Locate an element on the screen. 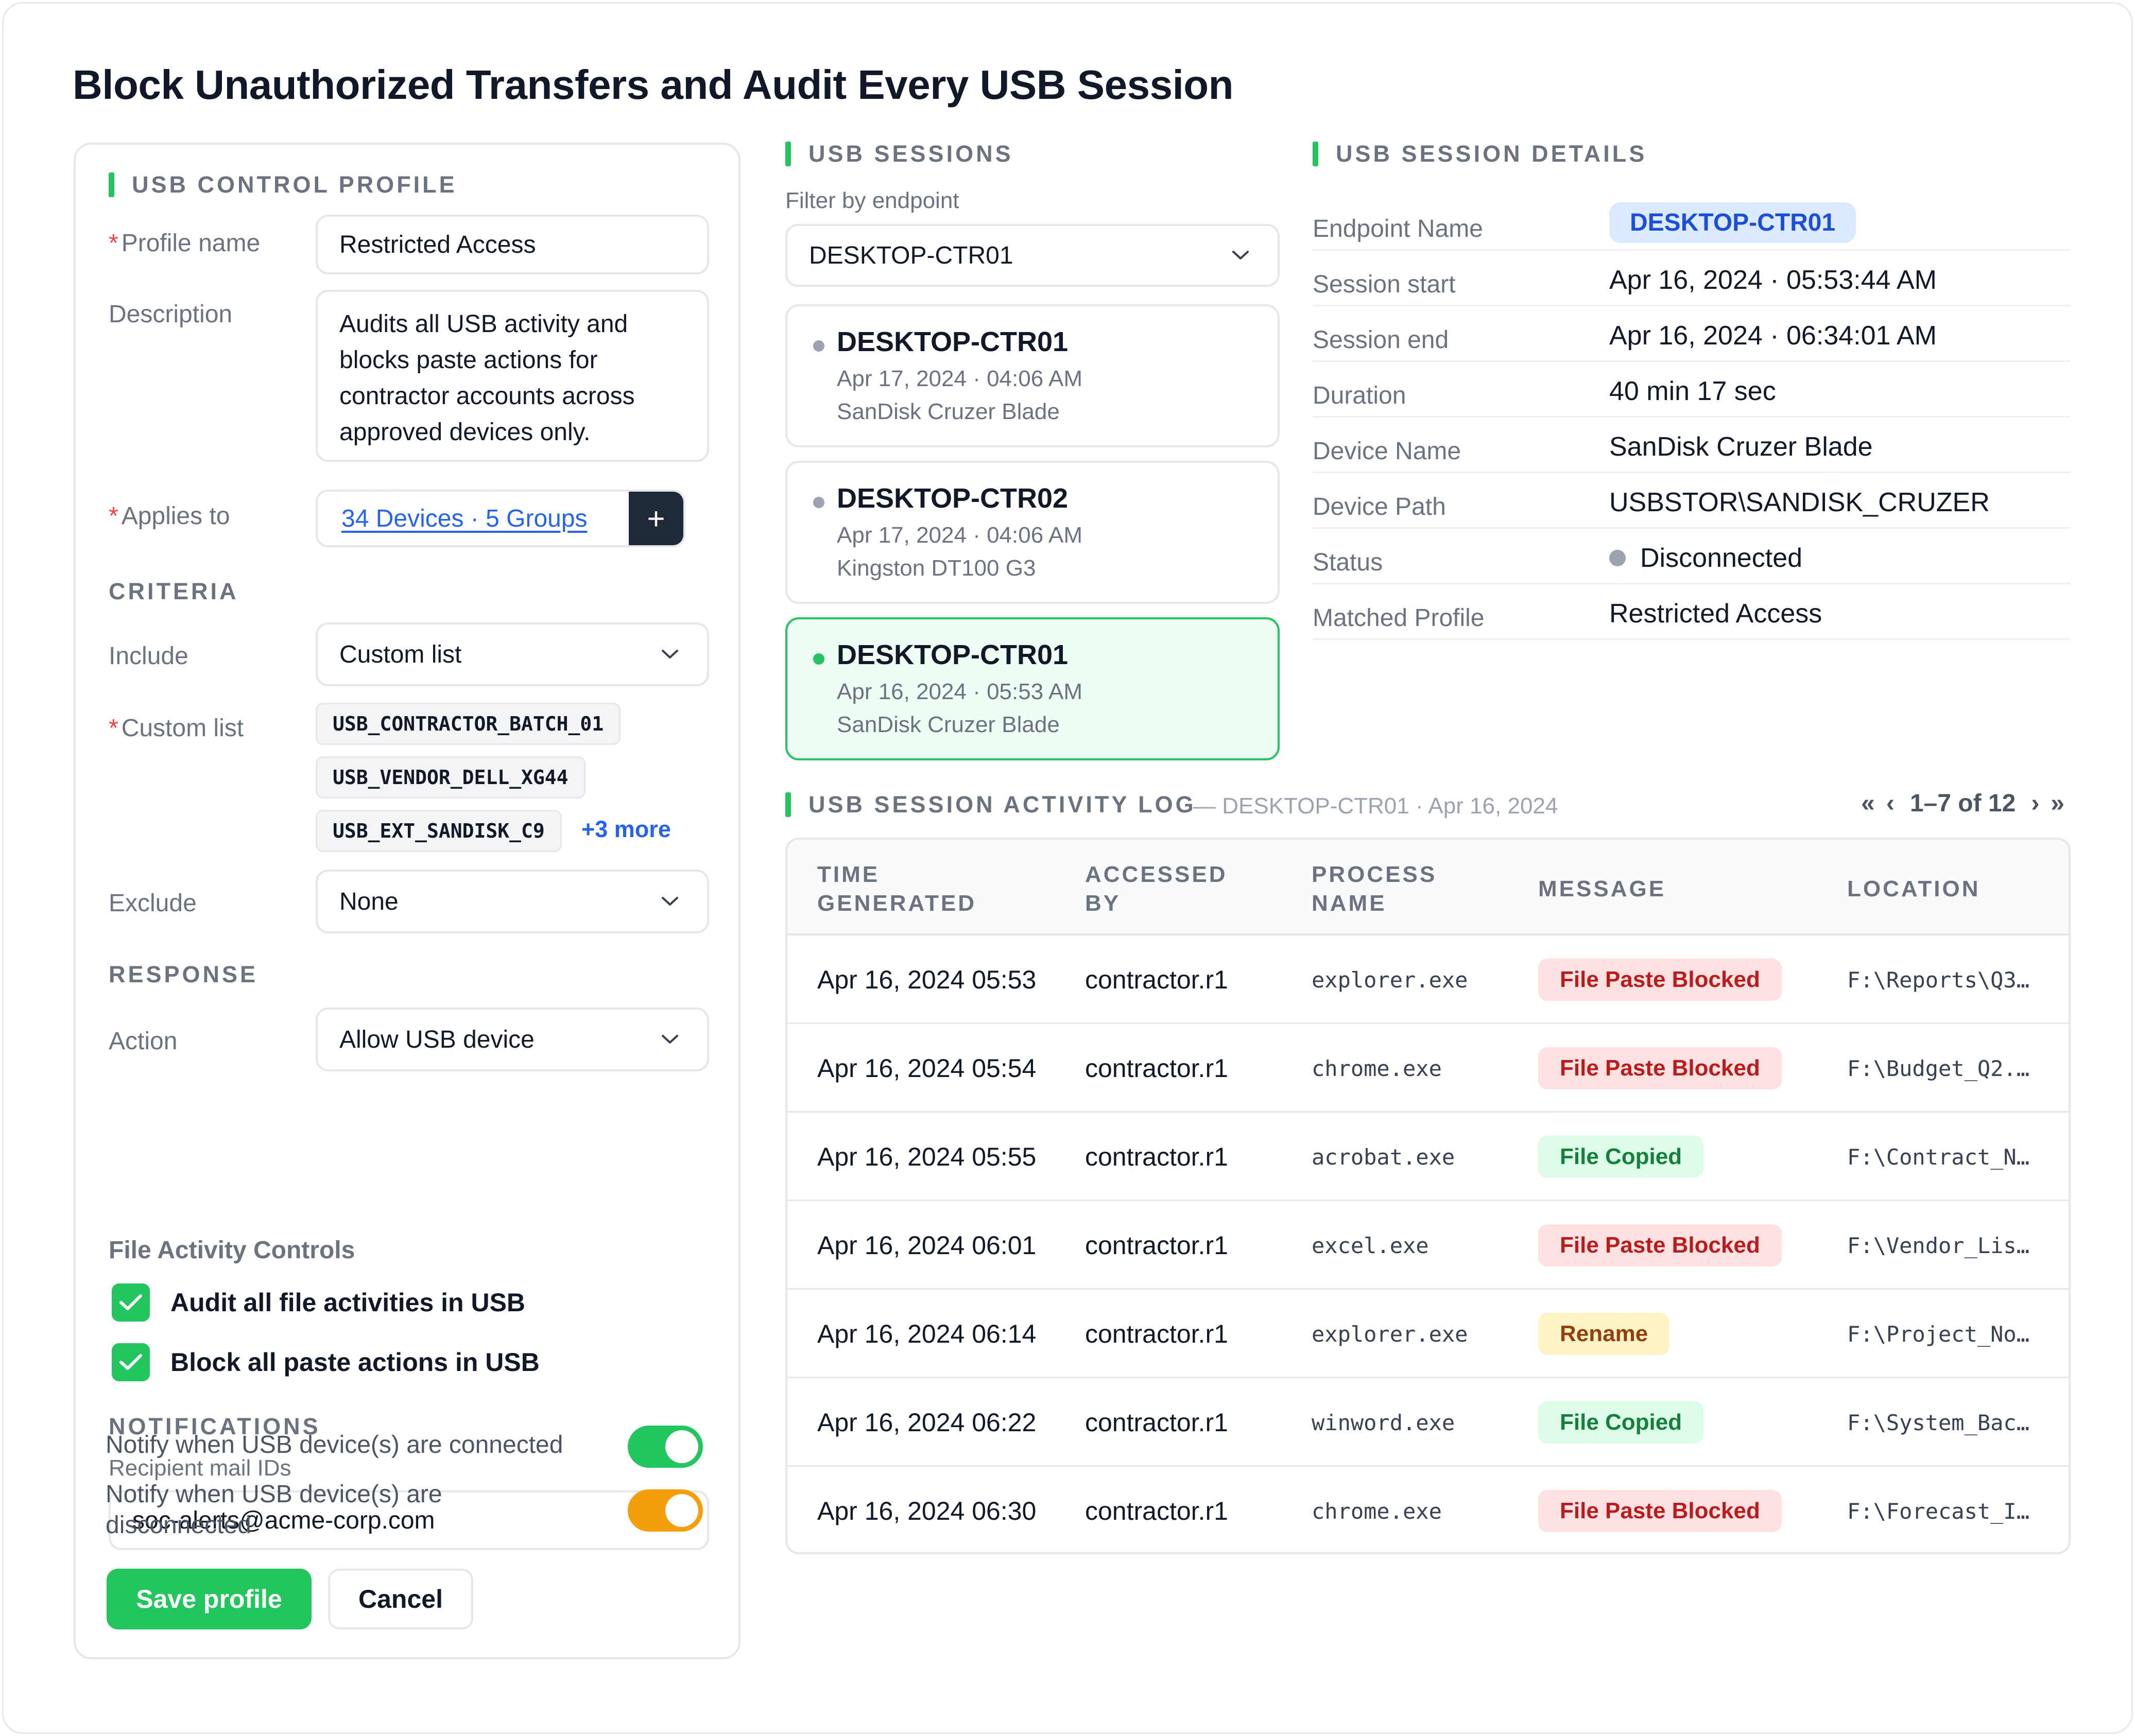  applies-to-label: * Applies to is located at coordinates (170, 516).